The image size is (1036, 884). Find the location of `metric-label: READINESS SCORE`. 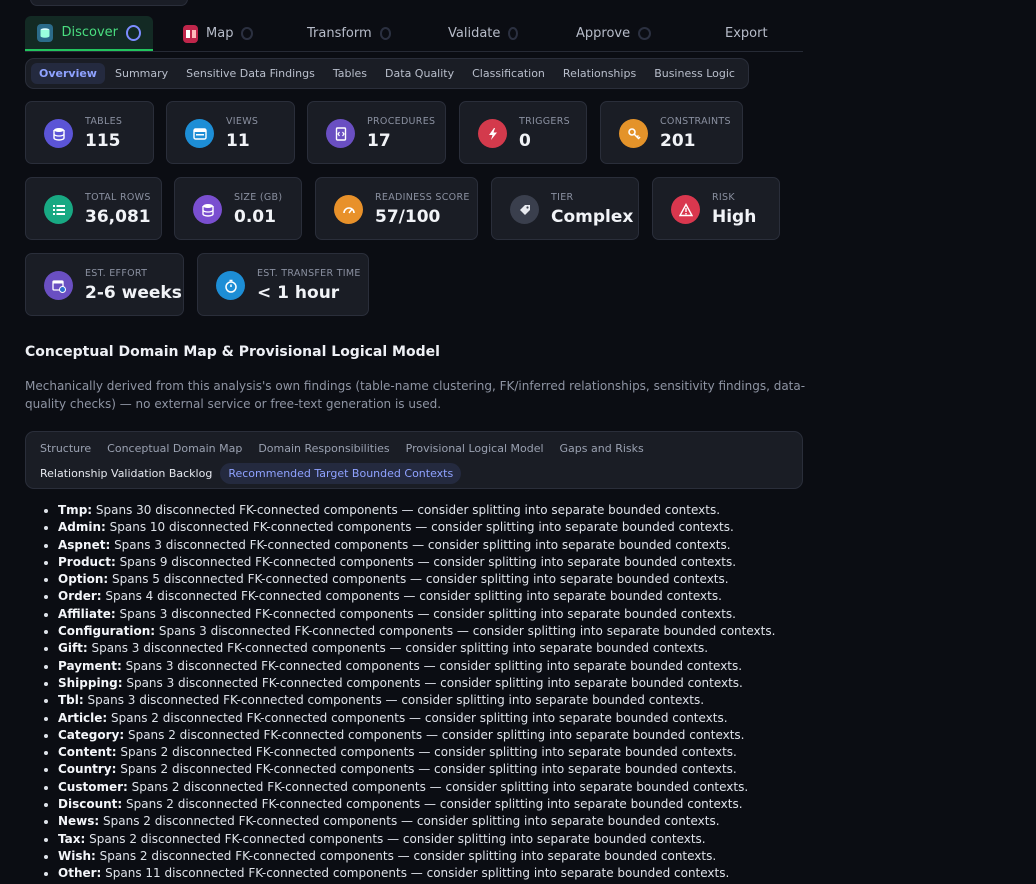

metric-label: READINESS SCORE is located at coordinates (422, 197).